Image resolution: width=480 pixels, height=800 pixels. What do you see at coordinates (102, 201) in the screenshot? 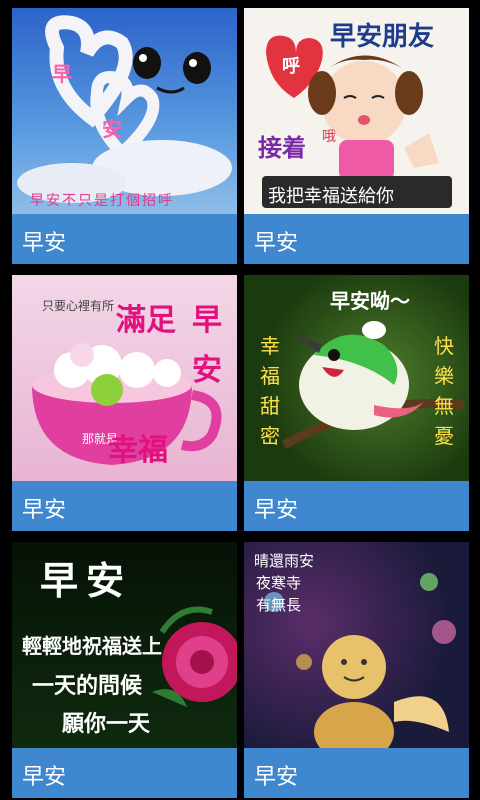
I see `card-1-bottom-text: 早安不只是打個招呼` at bounding box center [102, 201].